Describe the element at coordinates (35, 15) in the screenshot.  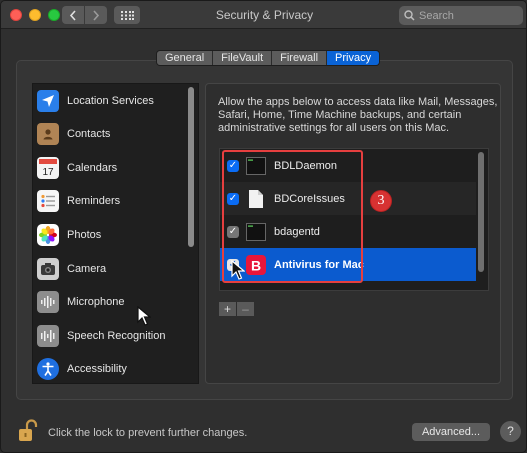
I see `minimize-button` at that location.